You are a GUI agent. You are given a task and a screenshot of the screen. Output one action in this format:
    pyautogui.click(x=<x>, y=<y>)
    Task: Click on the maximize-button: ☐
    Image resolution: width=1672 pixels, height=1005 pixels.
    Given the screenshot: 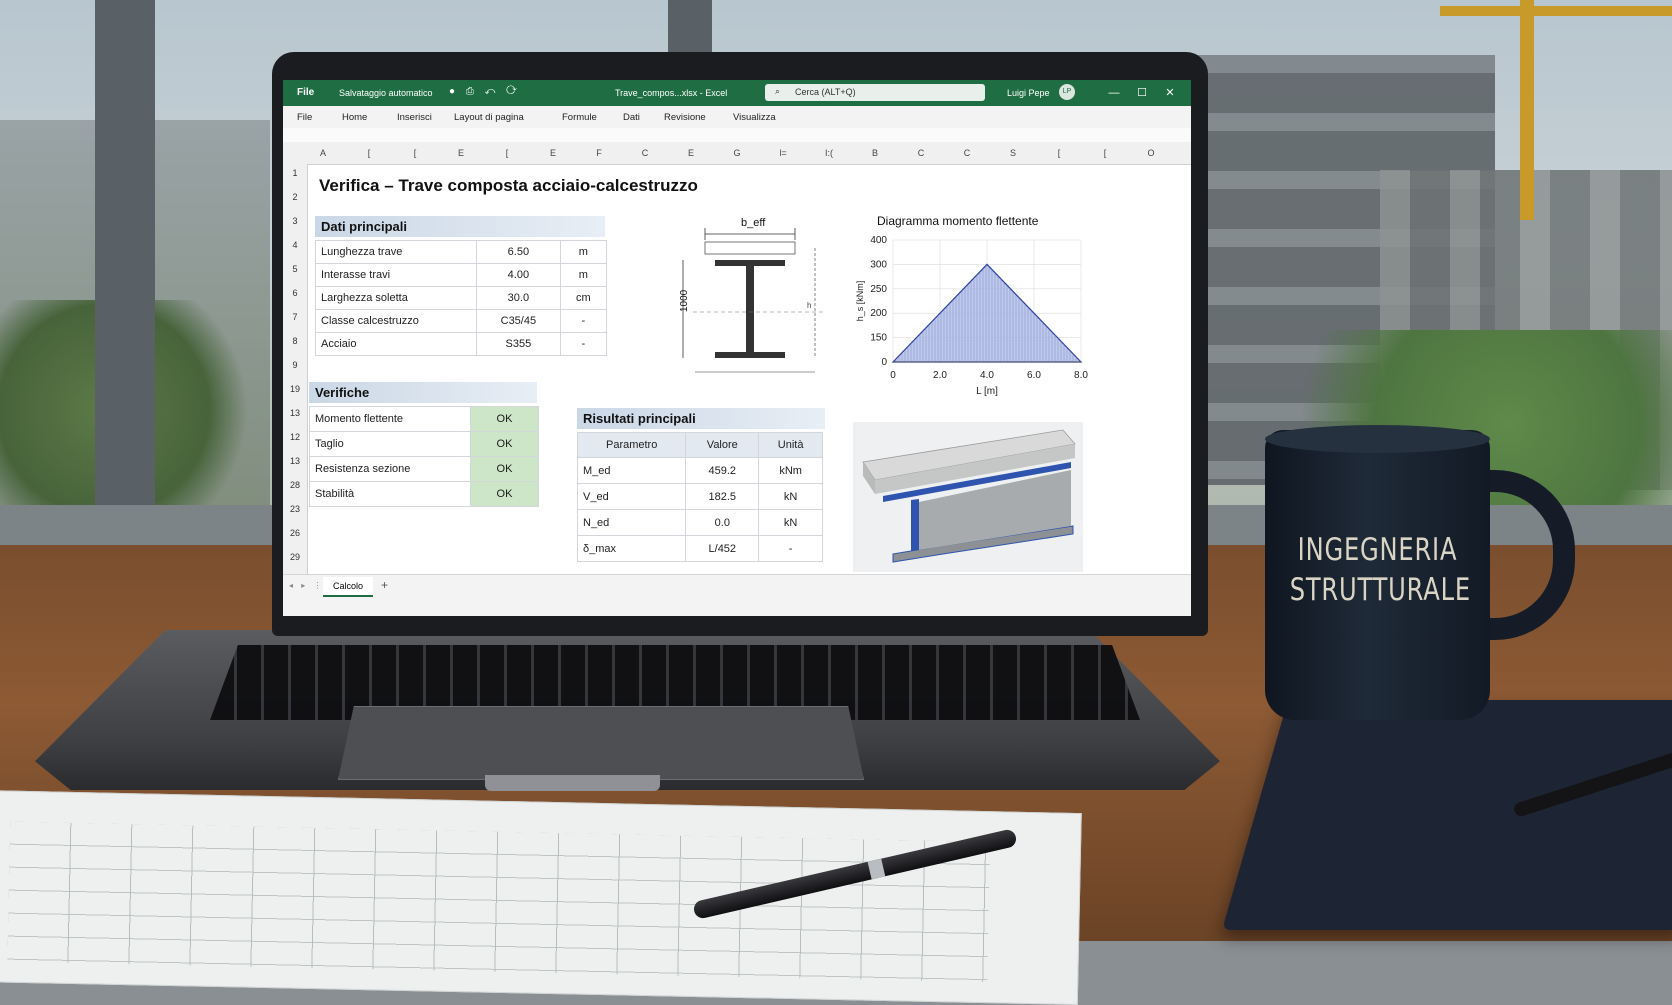 What is the action you would take?
    pyautogui.click(x=1142, y=93)
    